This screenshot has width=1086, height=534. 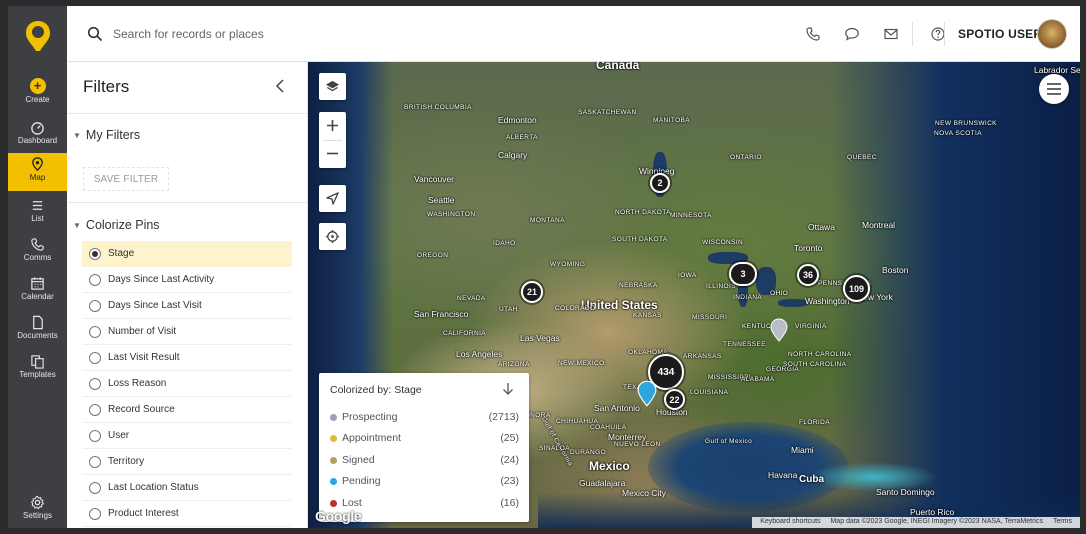 I want to click on map-cluster: 36, so click(x=808, y=275).